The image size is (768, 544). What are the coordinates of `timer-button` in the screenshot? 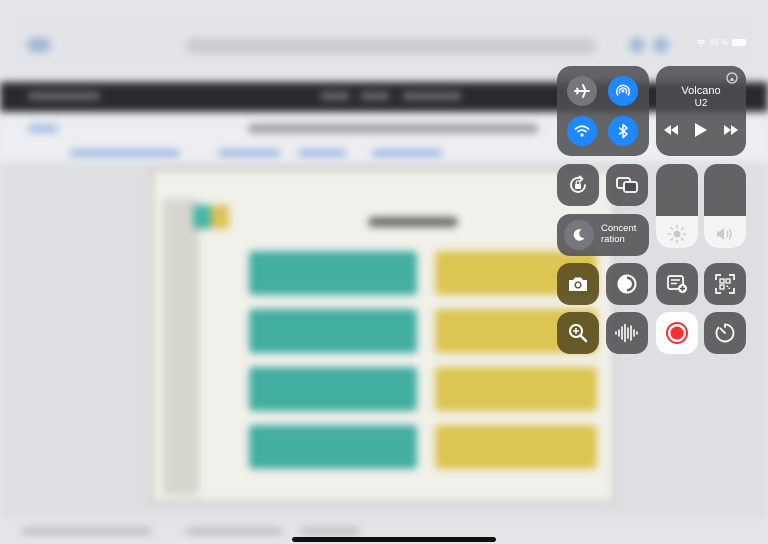 It's located at (725, 333).